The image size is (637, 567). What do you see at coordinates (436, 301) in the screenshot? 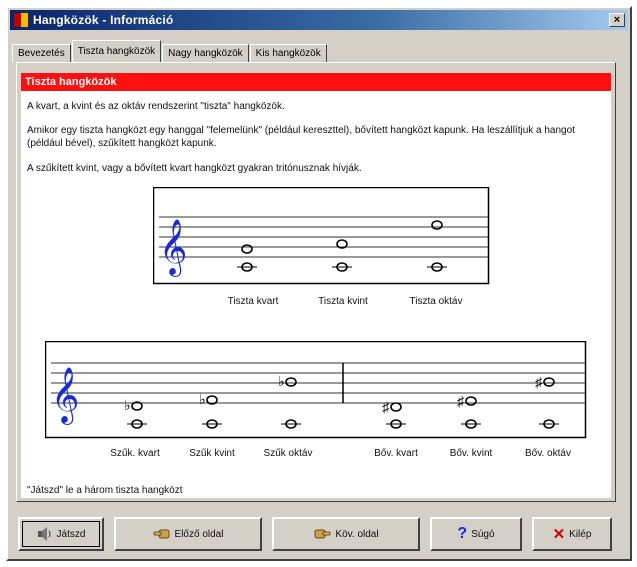
I see `caption-tiszta-oktav: Tiszta oktáv` at bounding box center [436, 301].